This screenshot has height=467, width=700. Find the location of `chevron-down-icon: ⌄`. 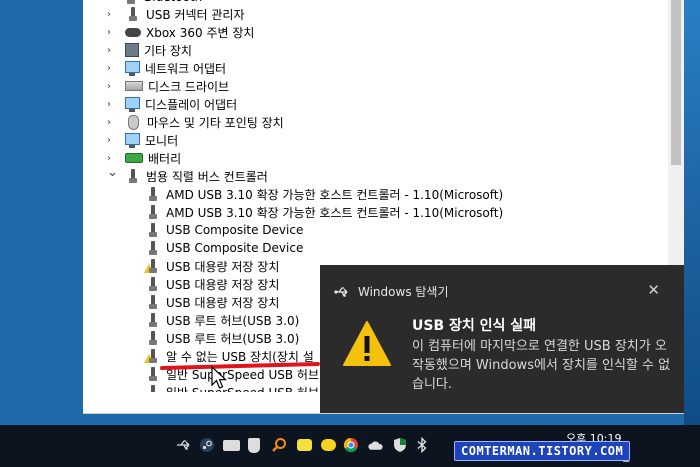

chevron-down-icon: ⌄ is located at coordinates (112, 172).